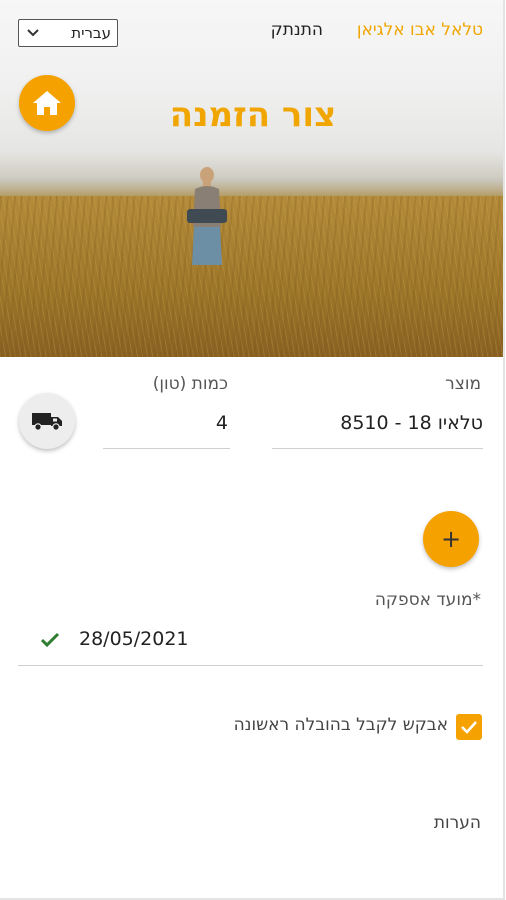 The image size is (506, 900). What do you see at coordinates (33, 33) in the screenshot?
I see `chevron-down-icon` at bounding box center [33, 33].